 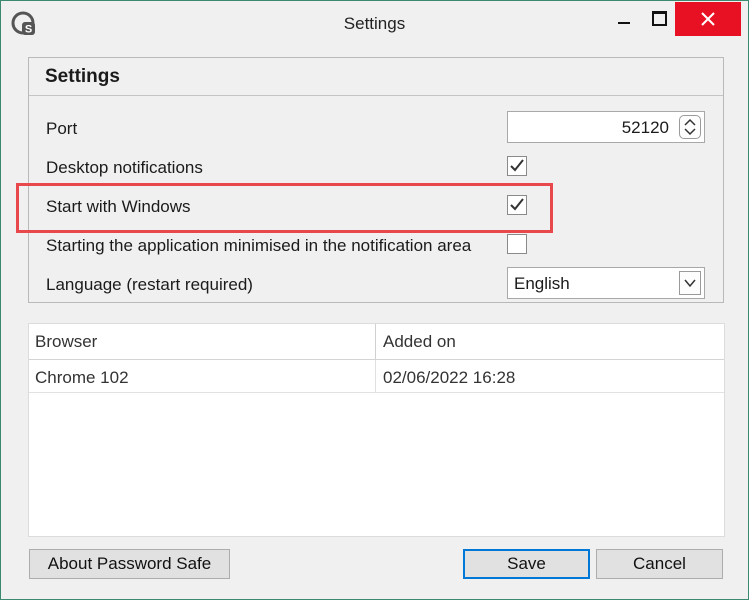 What do you see at coordinates (62, 128) in the screenshot?
I see `port-label: Port` at bounding box center [62, 128].